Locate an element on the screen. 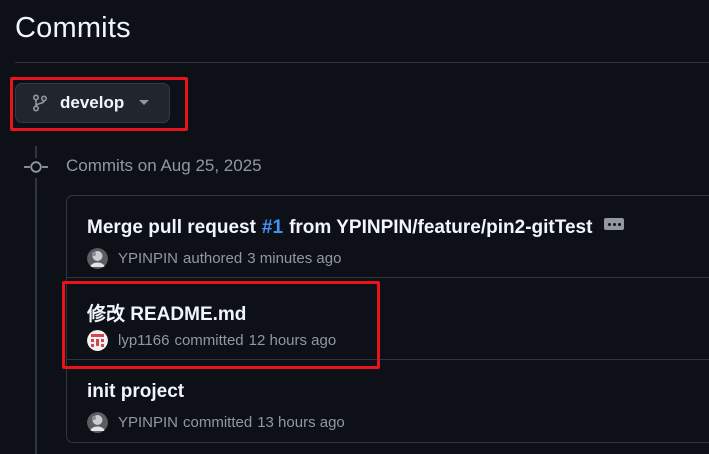 Image resolution: width=709 pixels, height=454 pixels. chevron-down-icon is located at coordinates (144, 103).